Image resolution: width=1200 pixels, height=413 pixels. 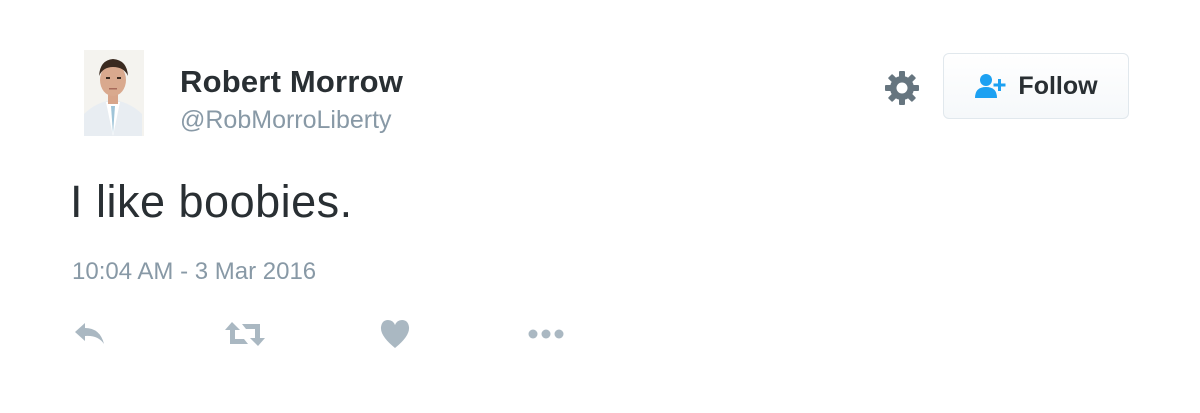 I want to click on follow-button: Follow, so click(x=1036, y=86).